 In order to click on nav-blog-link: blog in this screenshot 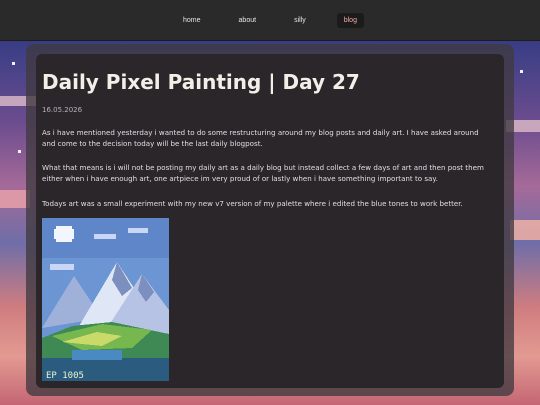, I will do `click(350, 20)`.